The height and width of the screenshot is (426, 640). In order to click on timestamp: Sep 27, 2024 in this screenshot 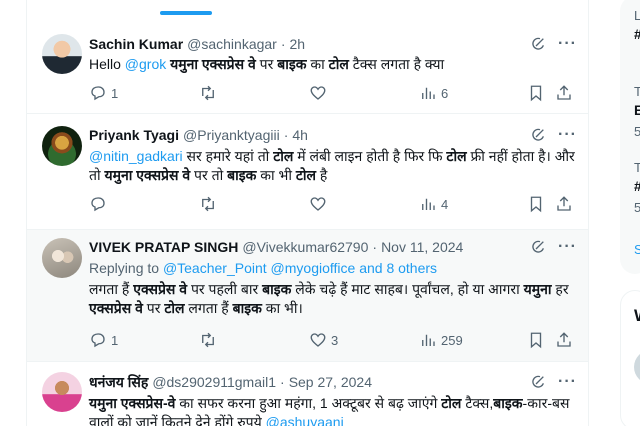, I will do `click(330, 382)`.